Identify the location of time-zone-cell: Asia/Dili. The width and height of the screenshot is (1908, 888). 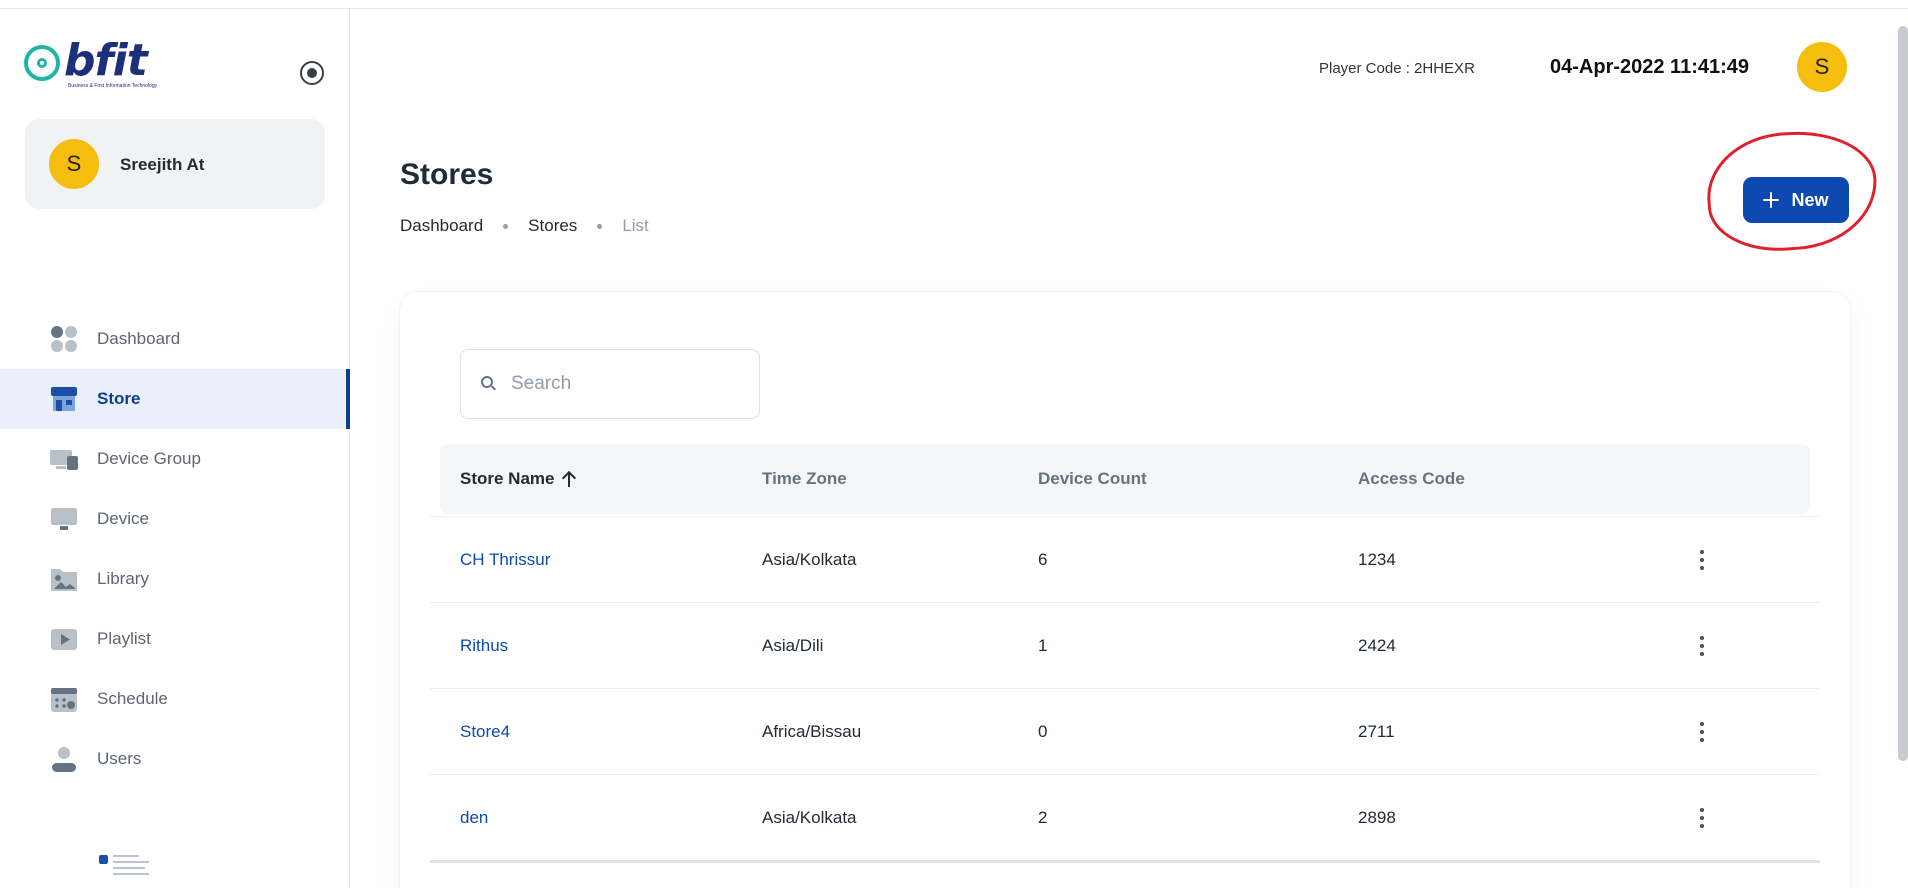
(793, 645).